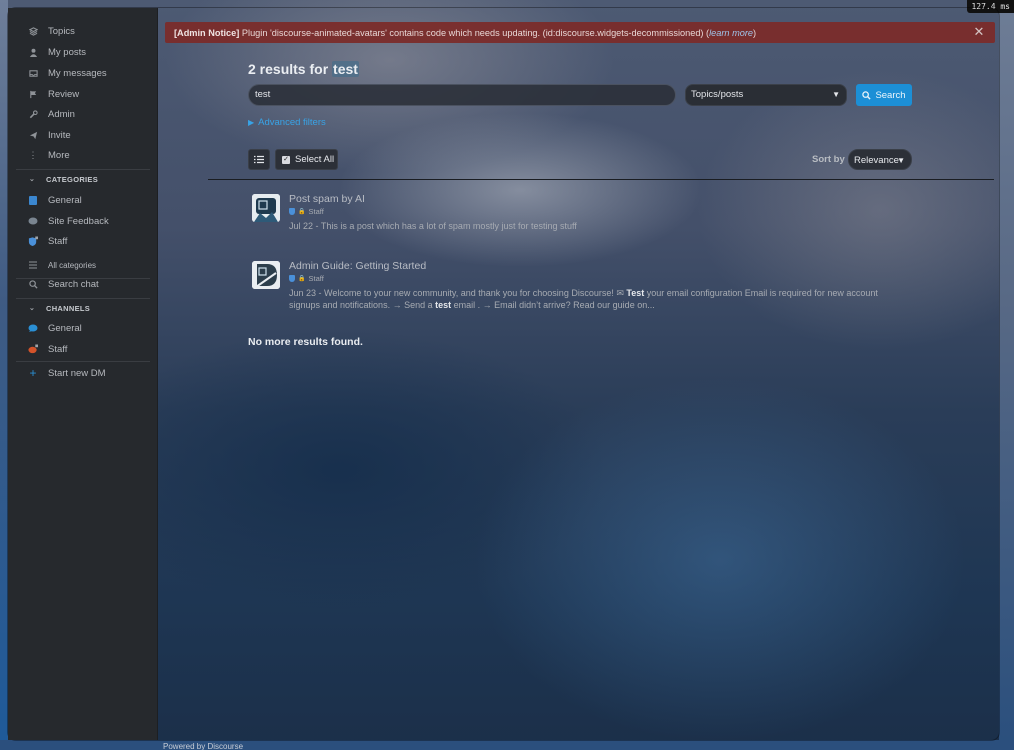 The width and height of the screenshot is (1014, 750). Describe the element at coordinates (286, 159) in the screenshot. I see `checkbox-icon: ✓` at that location.